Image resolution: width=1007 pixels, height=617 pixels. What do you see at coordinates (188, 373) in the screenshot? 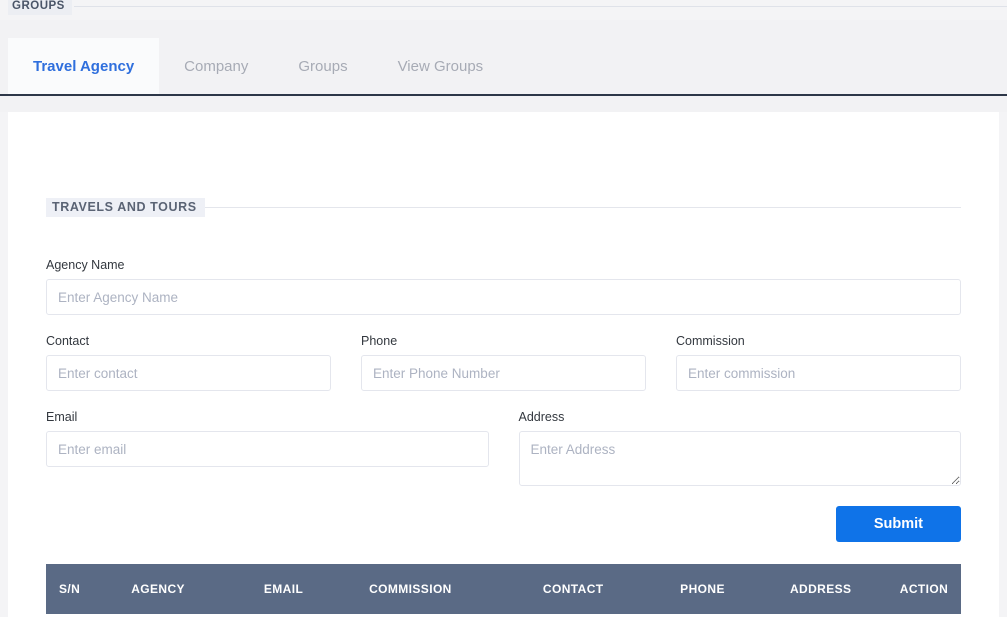
I see `contact-input` at bounding box center [188, 373].